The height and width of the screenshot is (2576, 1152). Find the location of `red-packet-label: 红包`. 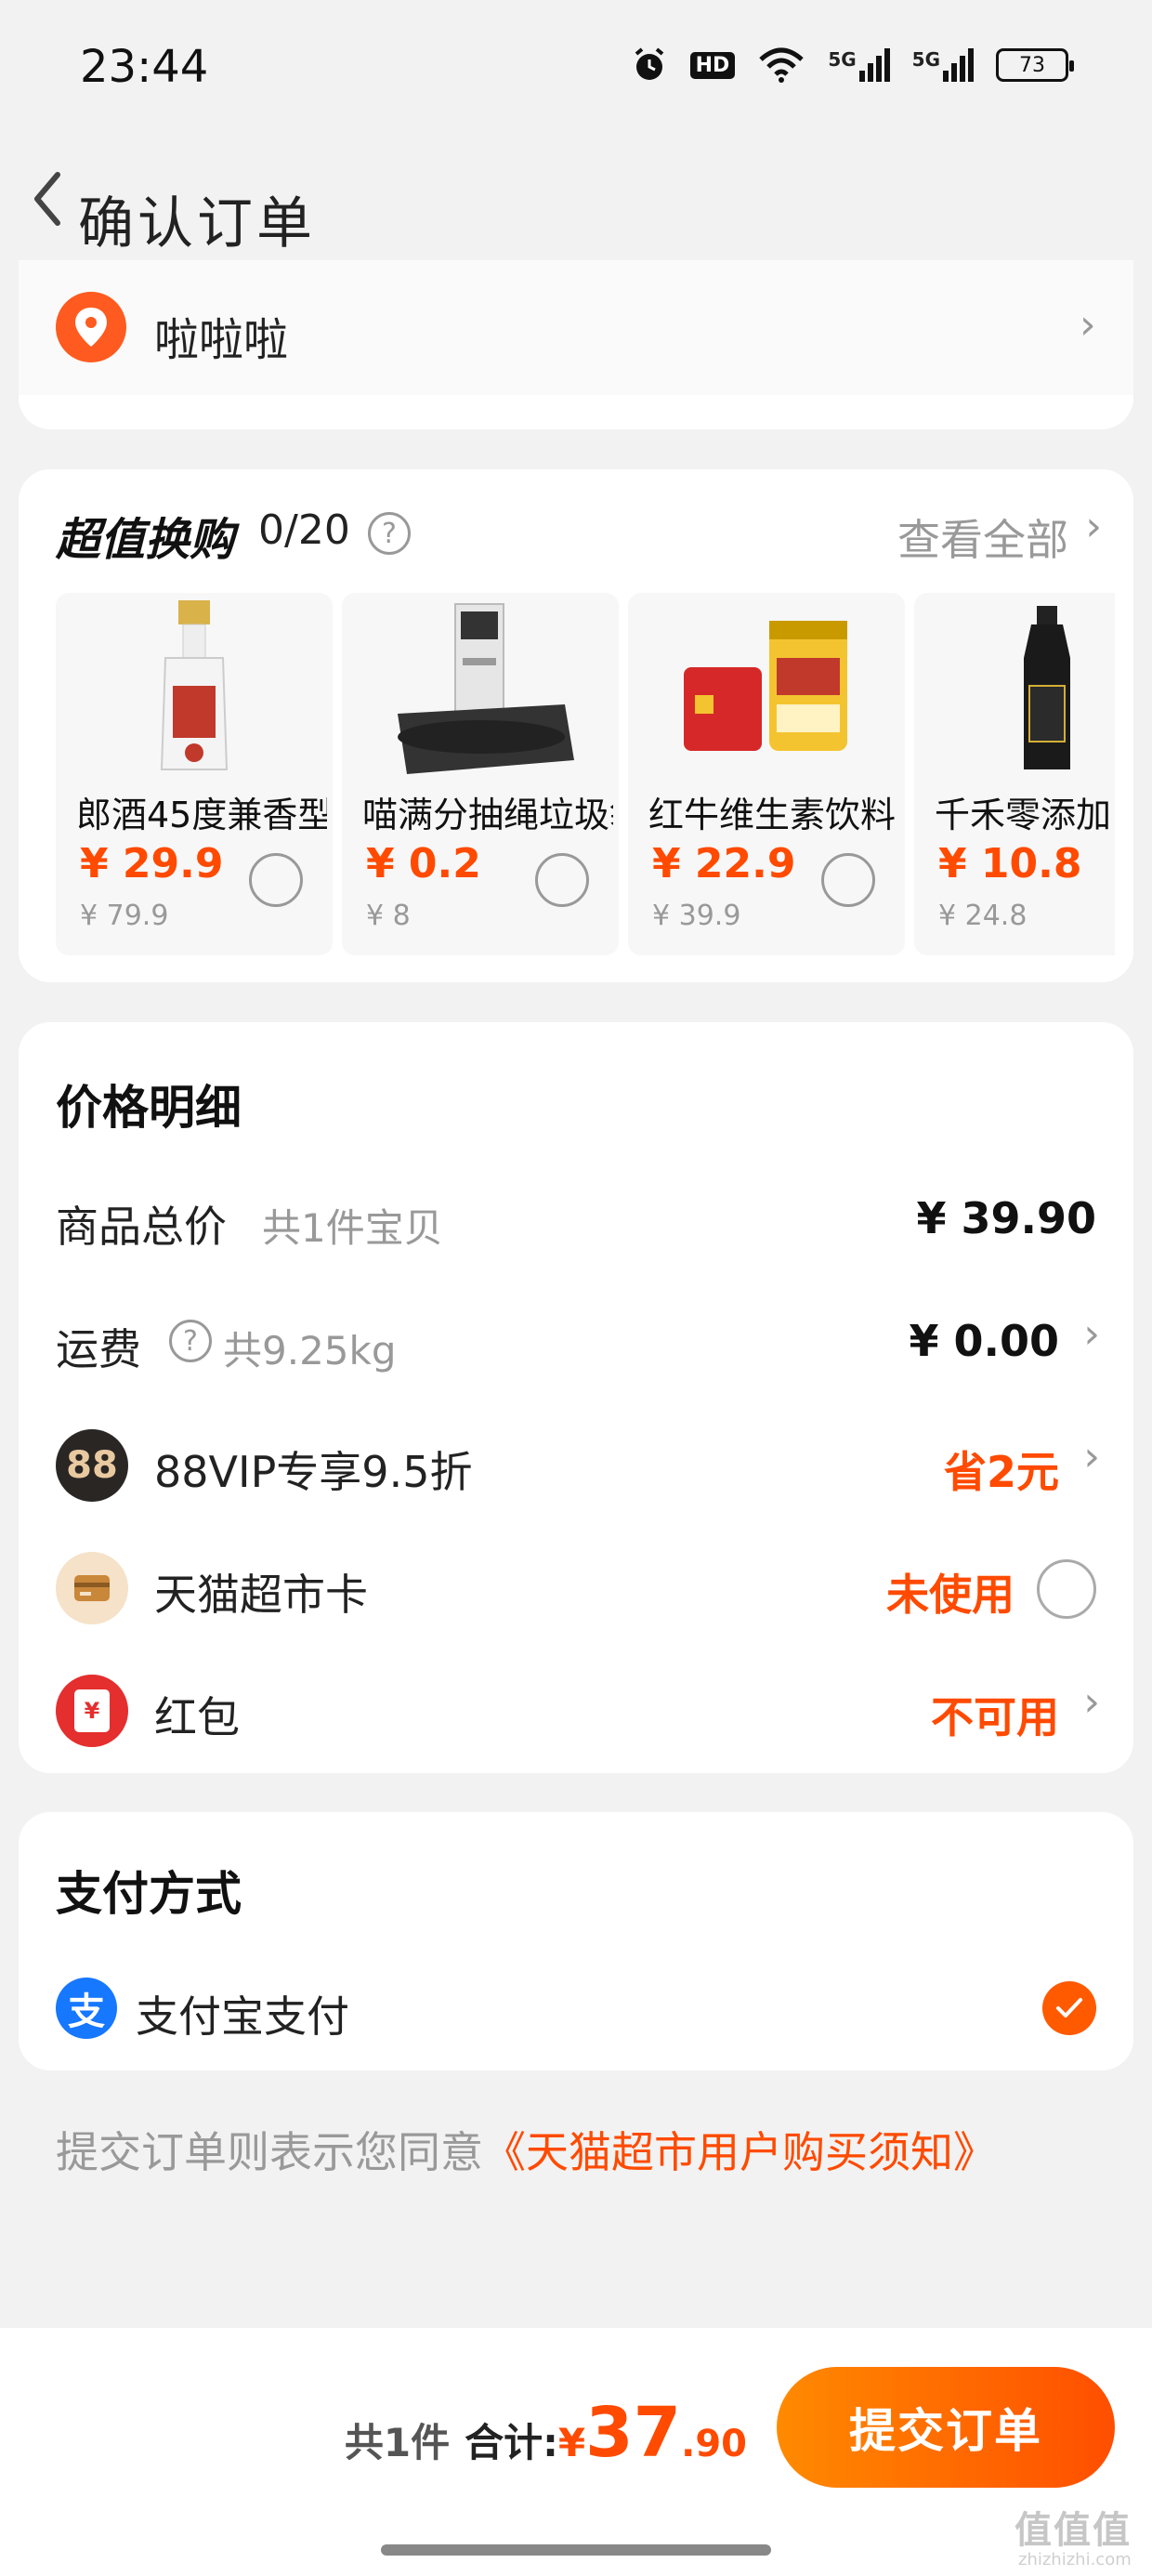

red-packet-label: 红包 is located at coordinates (197, 1717).